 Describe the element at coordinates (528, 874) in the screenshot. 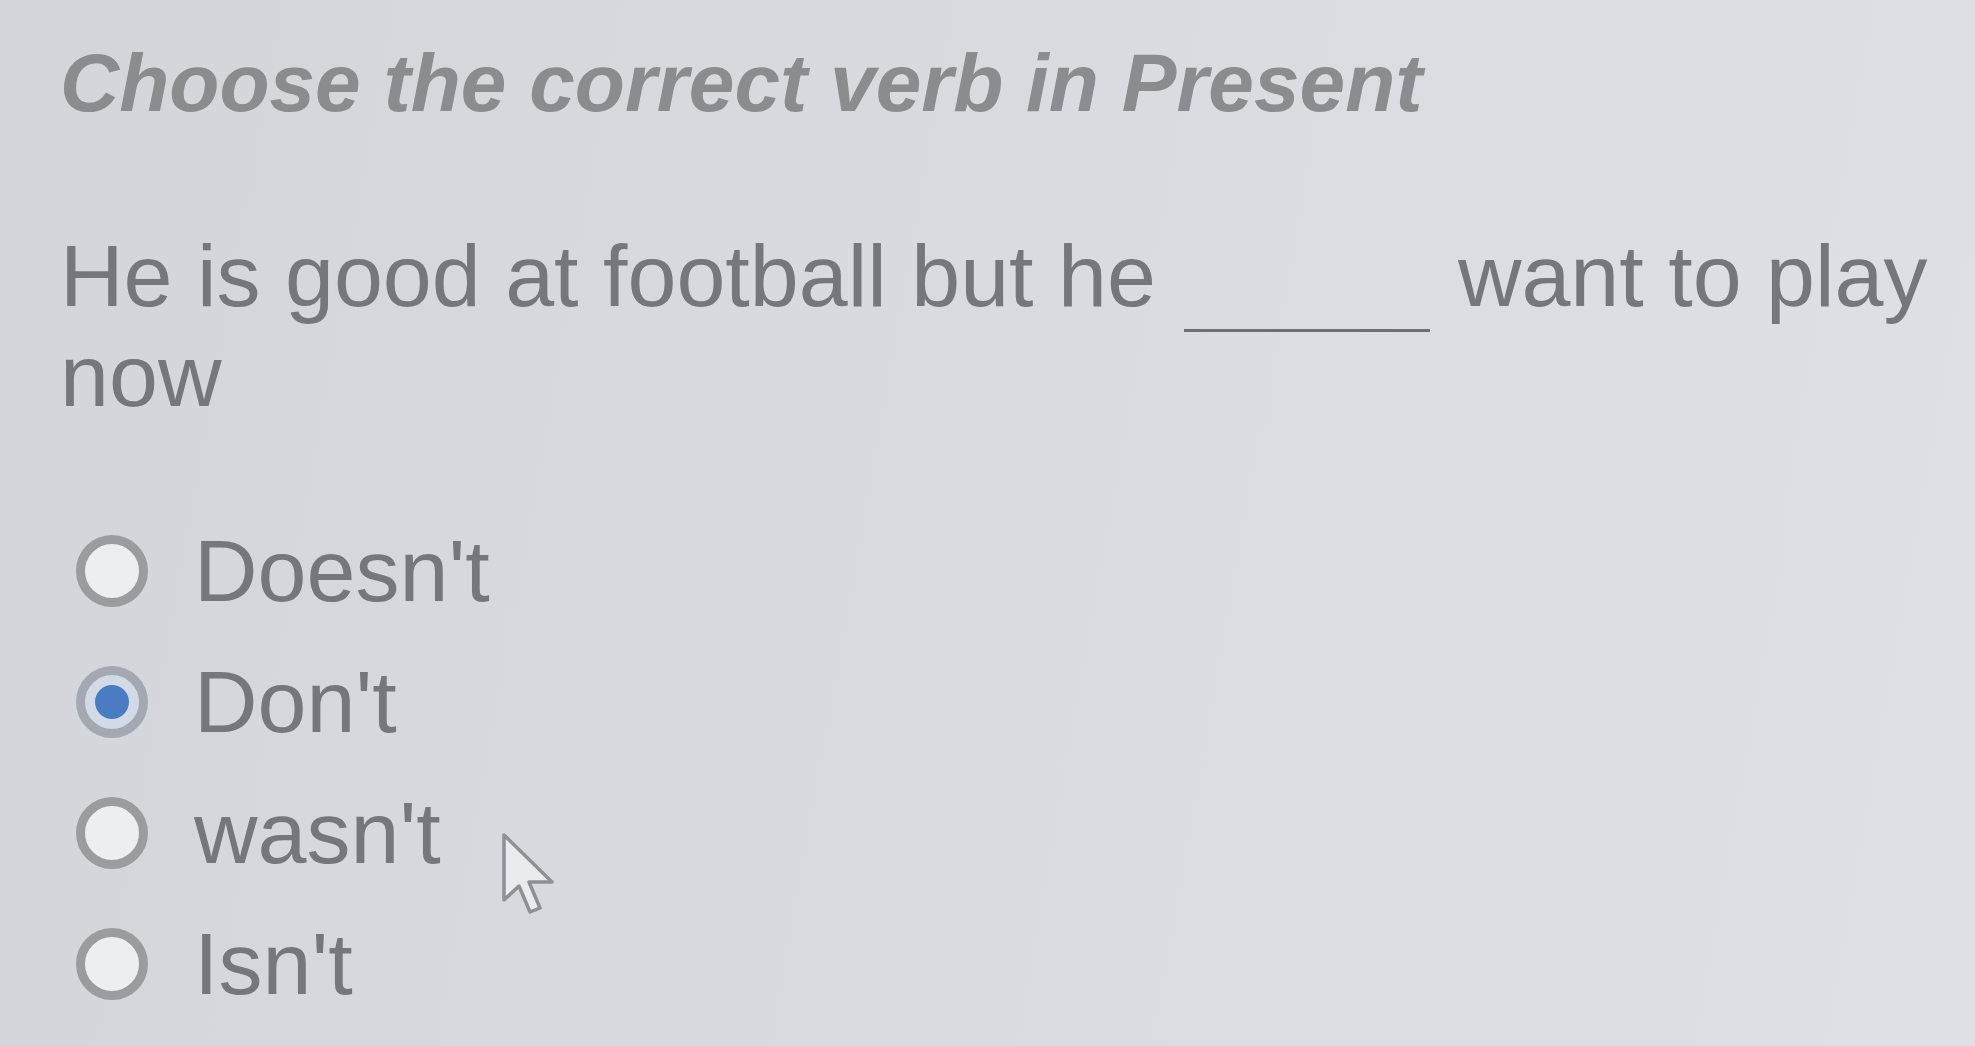

I see `mouse-pointer-icon` at that location.